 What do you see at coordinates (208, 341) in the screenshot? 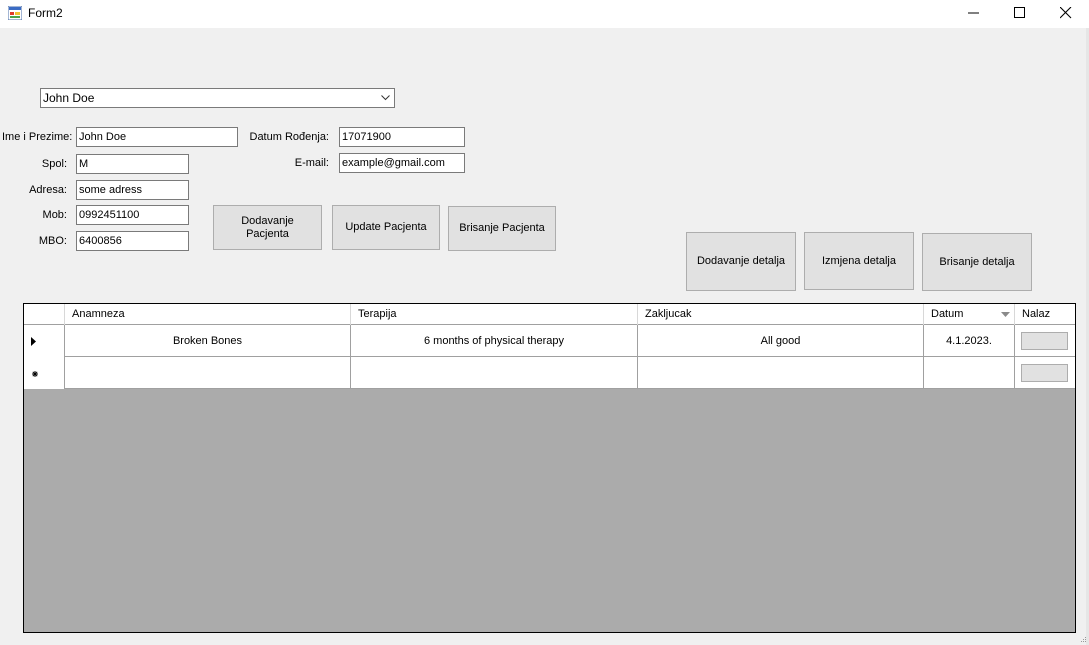
I see `cell-anamneza: Broken Bones` at bounding box center [208, 341].